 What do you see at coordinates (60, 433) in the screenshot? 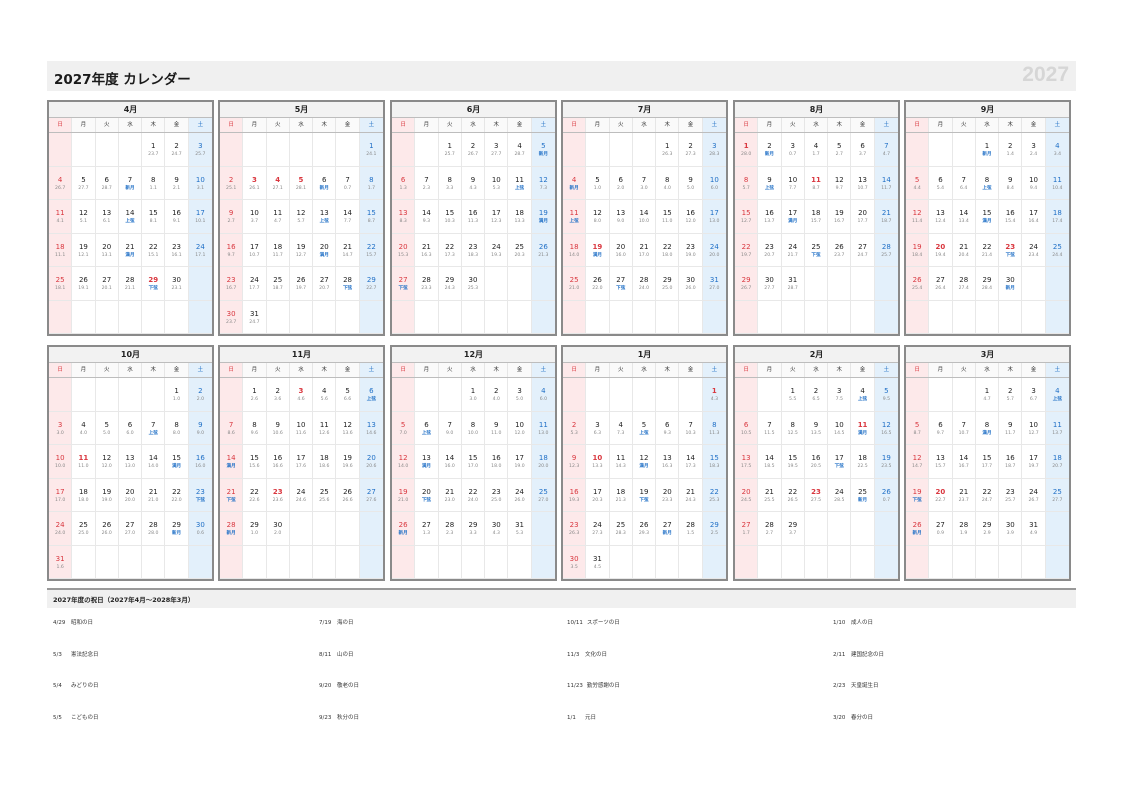
I see `moon-age: 3.0` at bounding box center [60, 433].